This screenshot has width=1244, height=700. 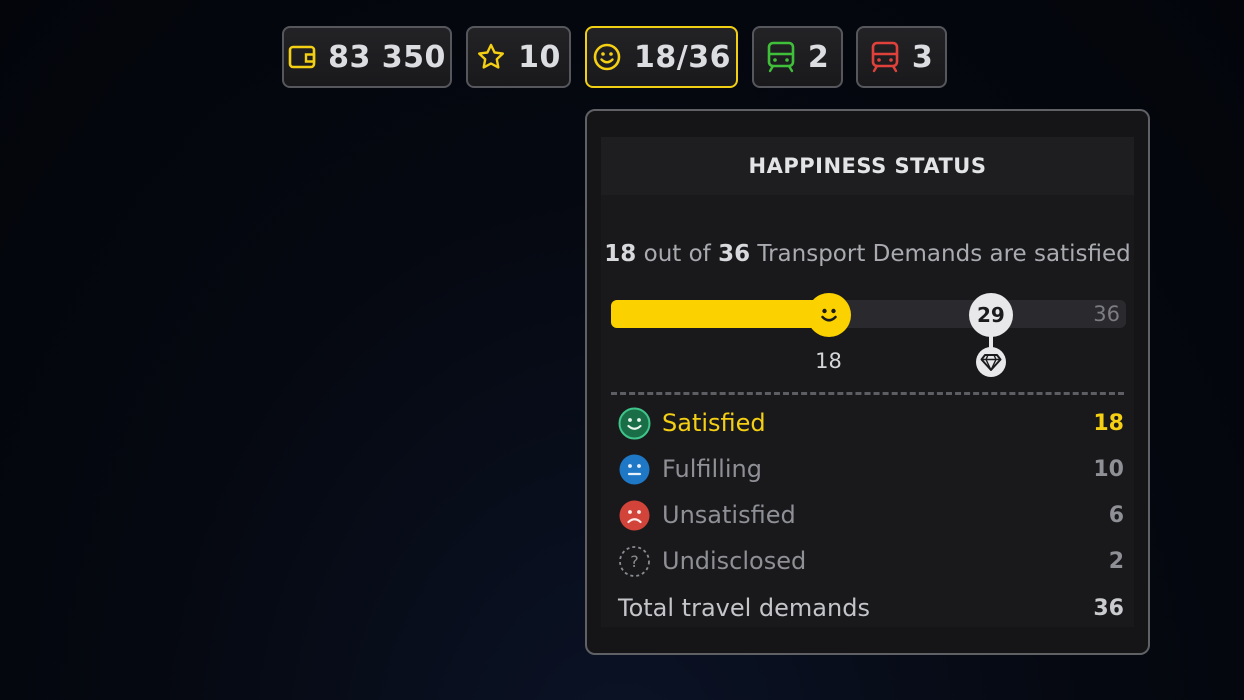 What do you see at coordinates (797, 57) in the screenshot?
I see `green-trains-counter: 2` at bounding box center [797, 57].